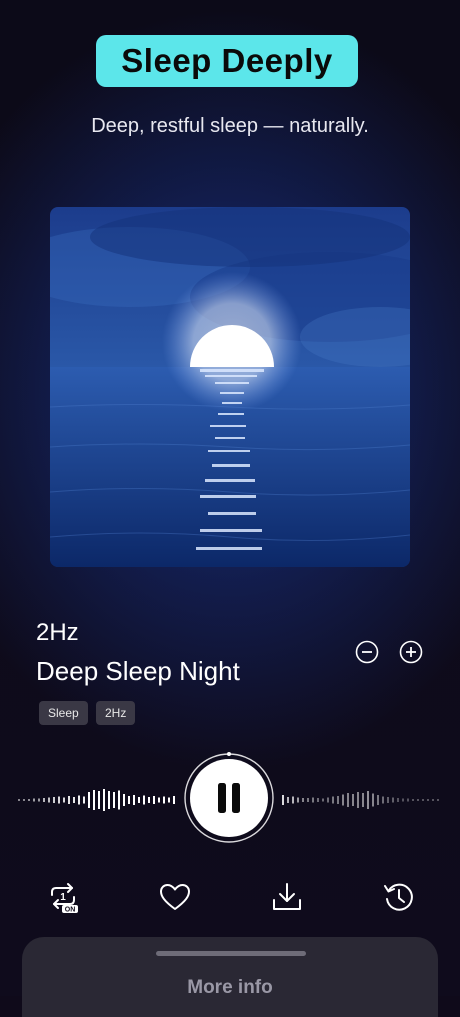  What do you see at coordinates (230, 126) in the screenshot?
I see `page-subtitle: Deep, restful sleep — naturally.` at bounding box center [230, 126].